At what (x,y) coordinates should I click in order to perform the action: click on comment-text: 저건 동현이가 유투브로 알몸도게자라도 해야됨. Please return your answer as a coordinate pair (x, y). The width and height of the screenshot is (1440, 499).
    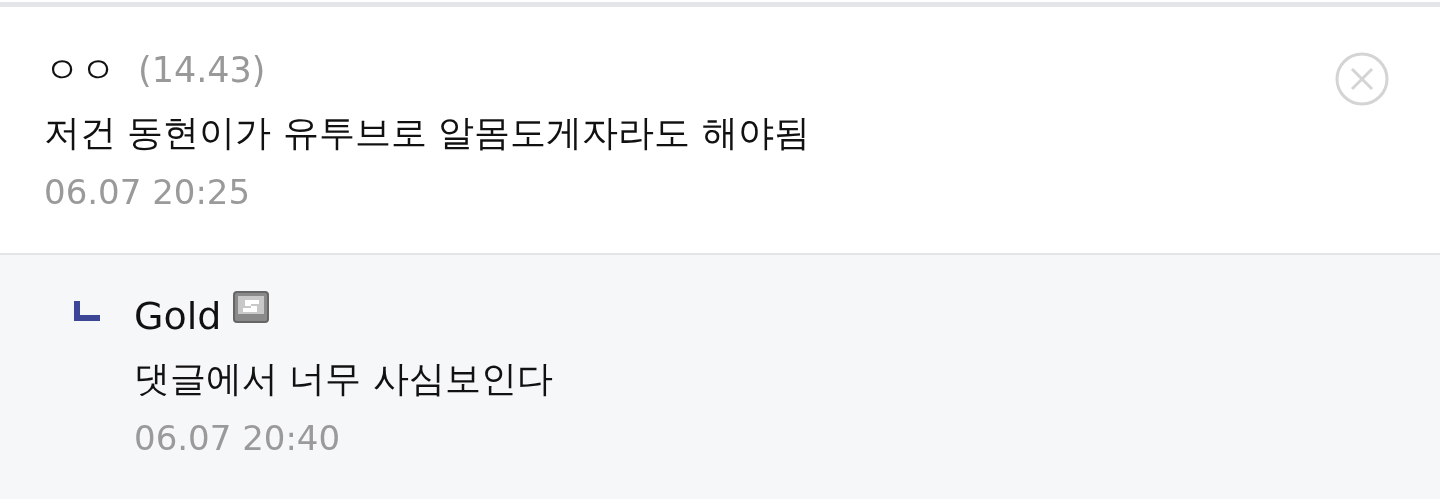
    Looking at the image, I should click on (427, 133).